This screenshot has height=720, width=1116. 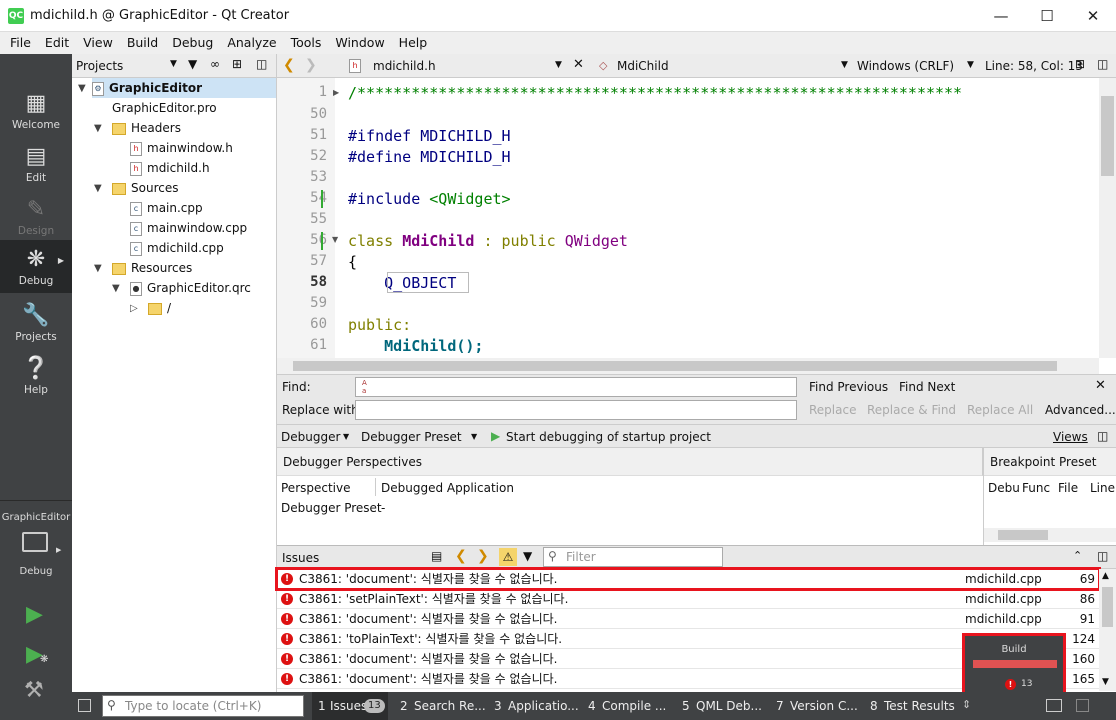 I want to click on next-item-icon: ❯, so click(x=483, y=556).